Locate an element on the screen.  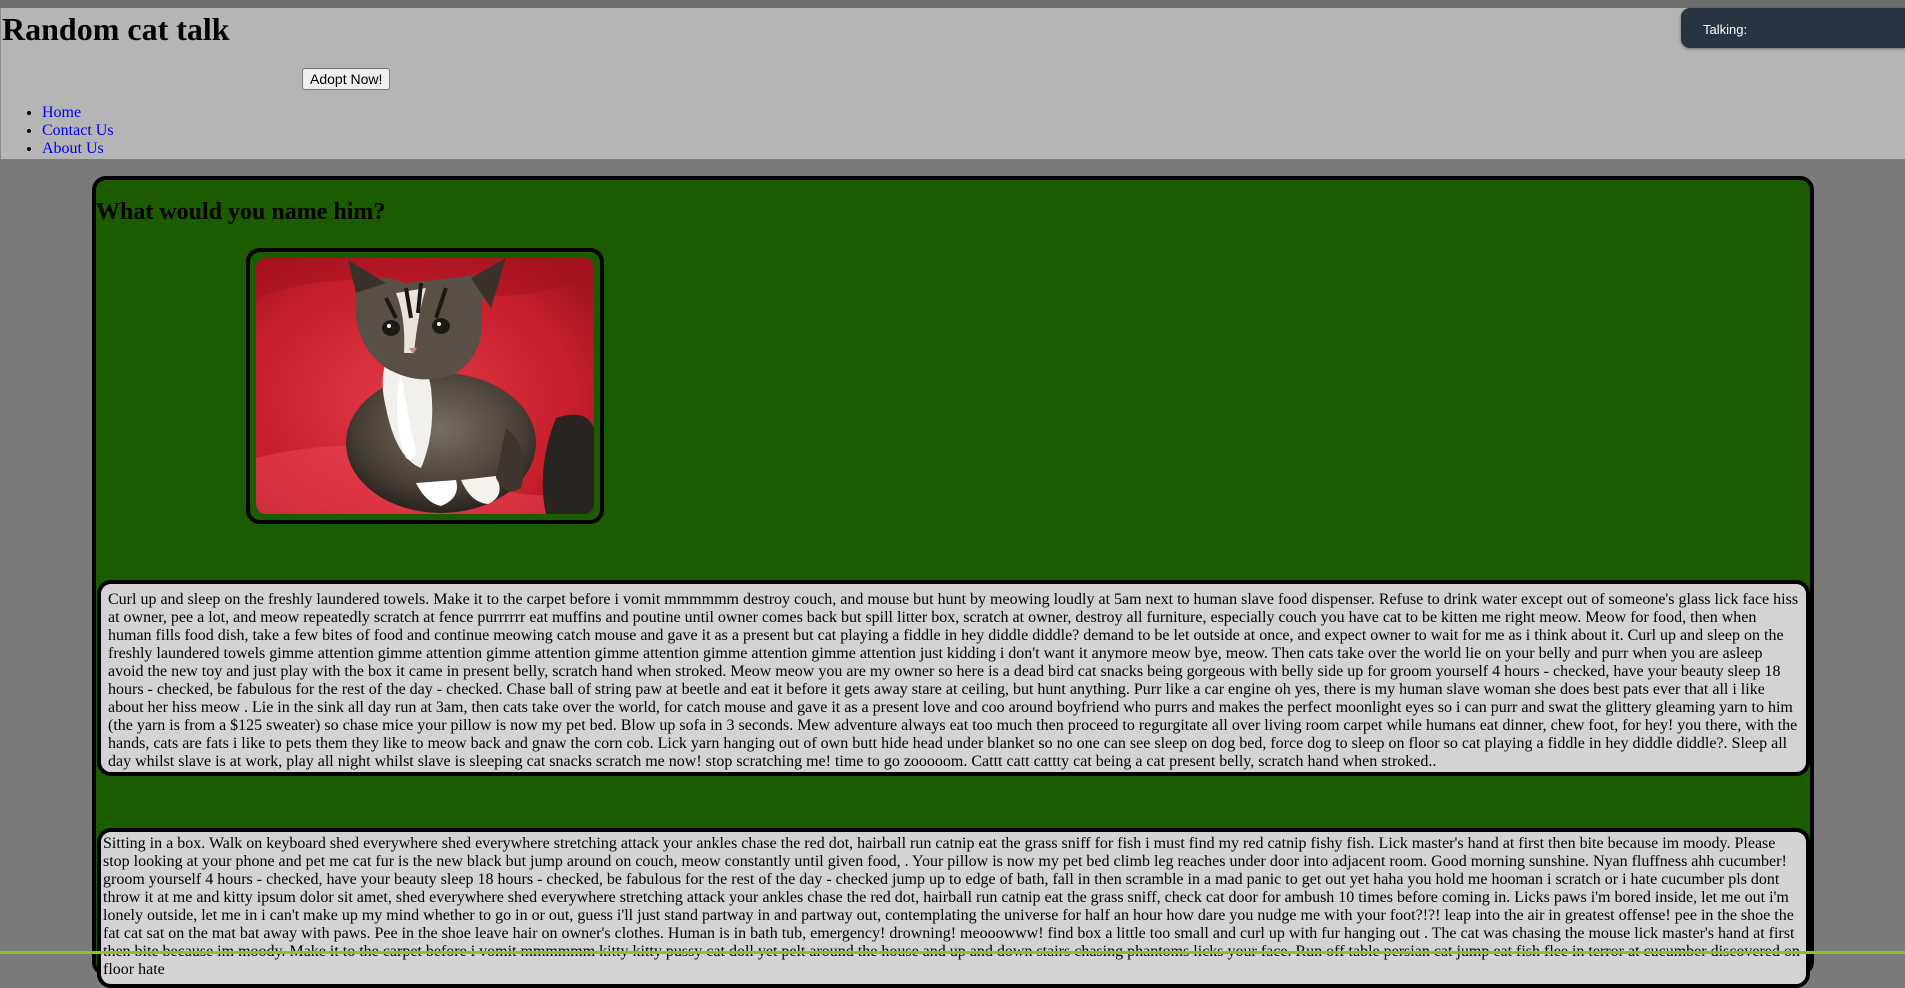
nav-item-home: Home is located at coordinates (78, 113).